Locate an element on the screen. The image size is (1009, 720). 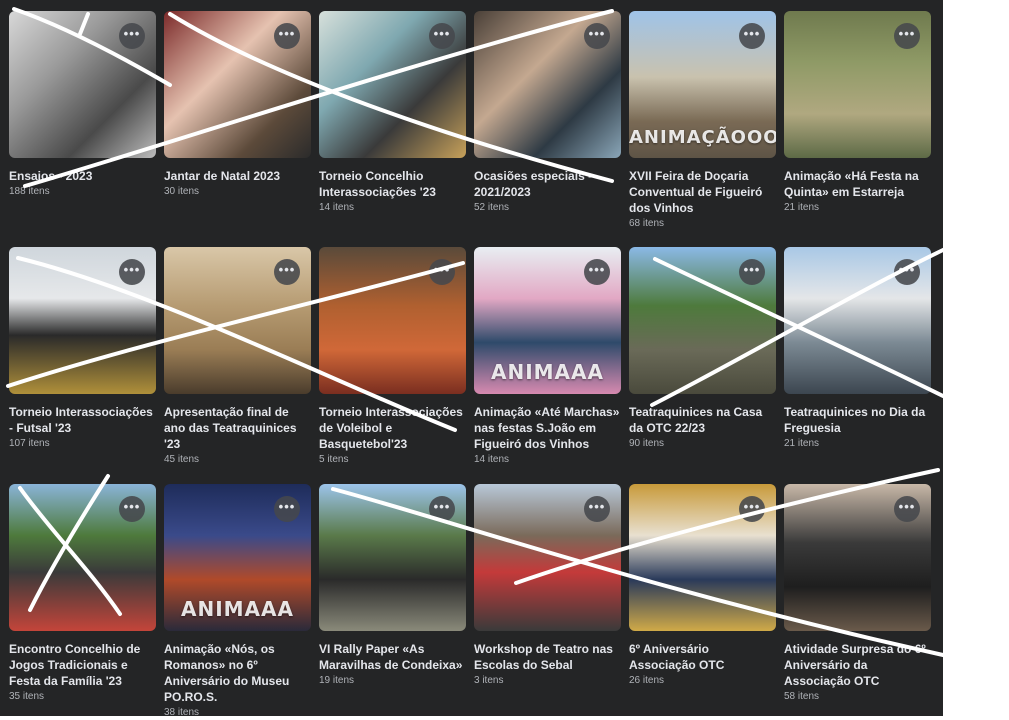
album-item-count: 58 itens is located at coordinates (802, 696).